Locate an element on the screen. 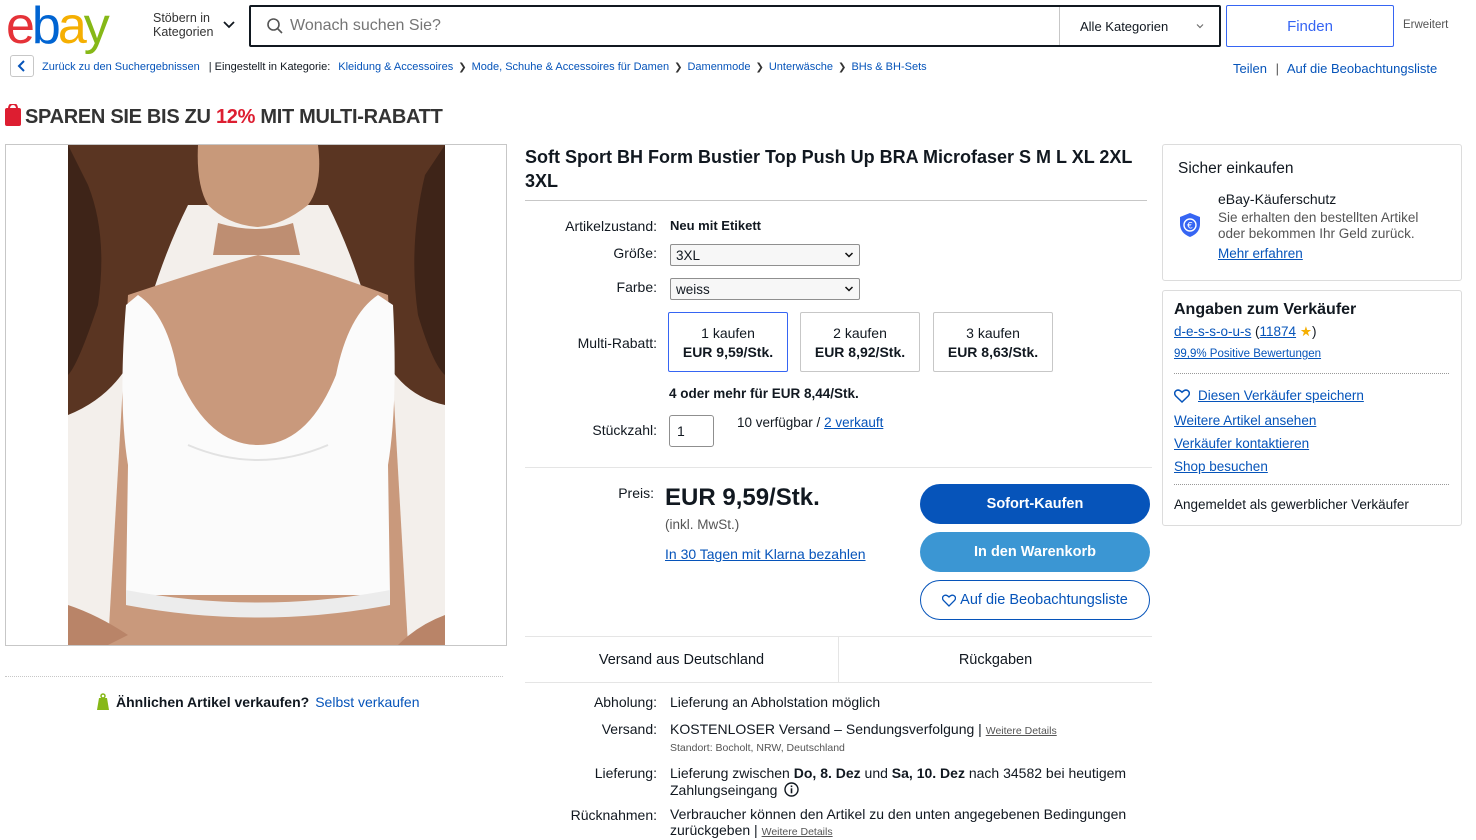 The image size is (1476, 840). price-value: EUR 9,59/Stk. is located at coordinates (742, 497).